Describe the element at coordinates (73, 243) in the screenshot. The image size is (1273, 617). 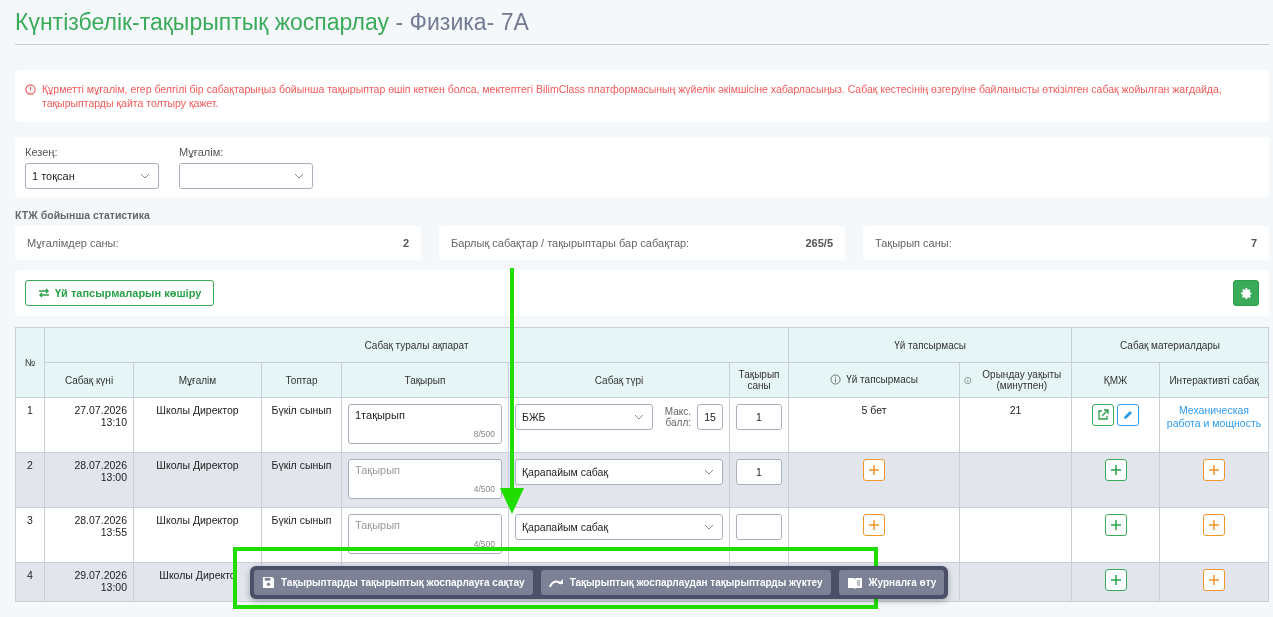
I see `stat-label: Мұғалімдер саны:` at that location.